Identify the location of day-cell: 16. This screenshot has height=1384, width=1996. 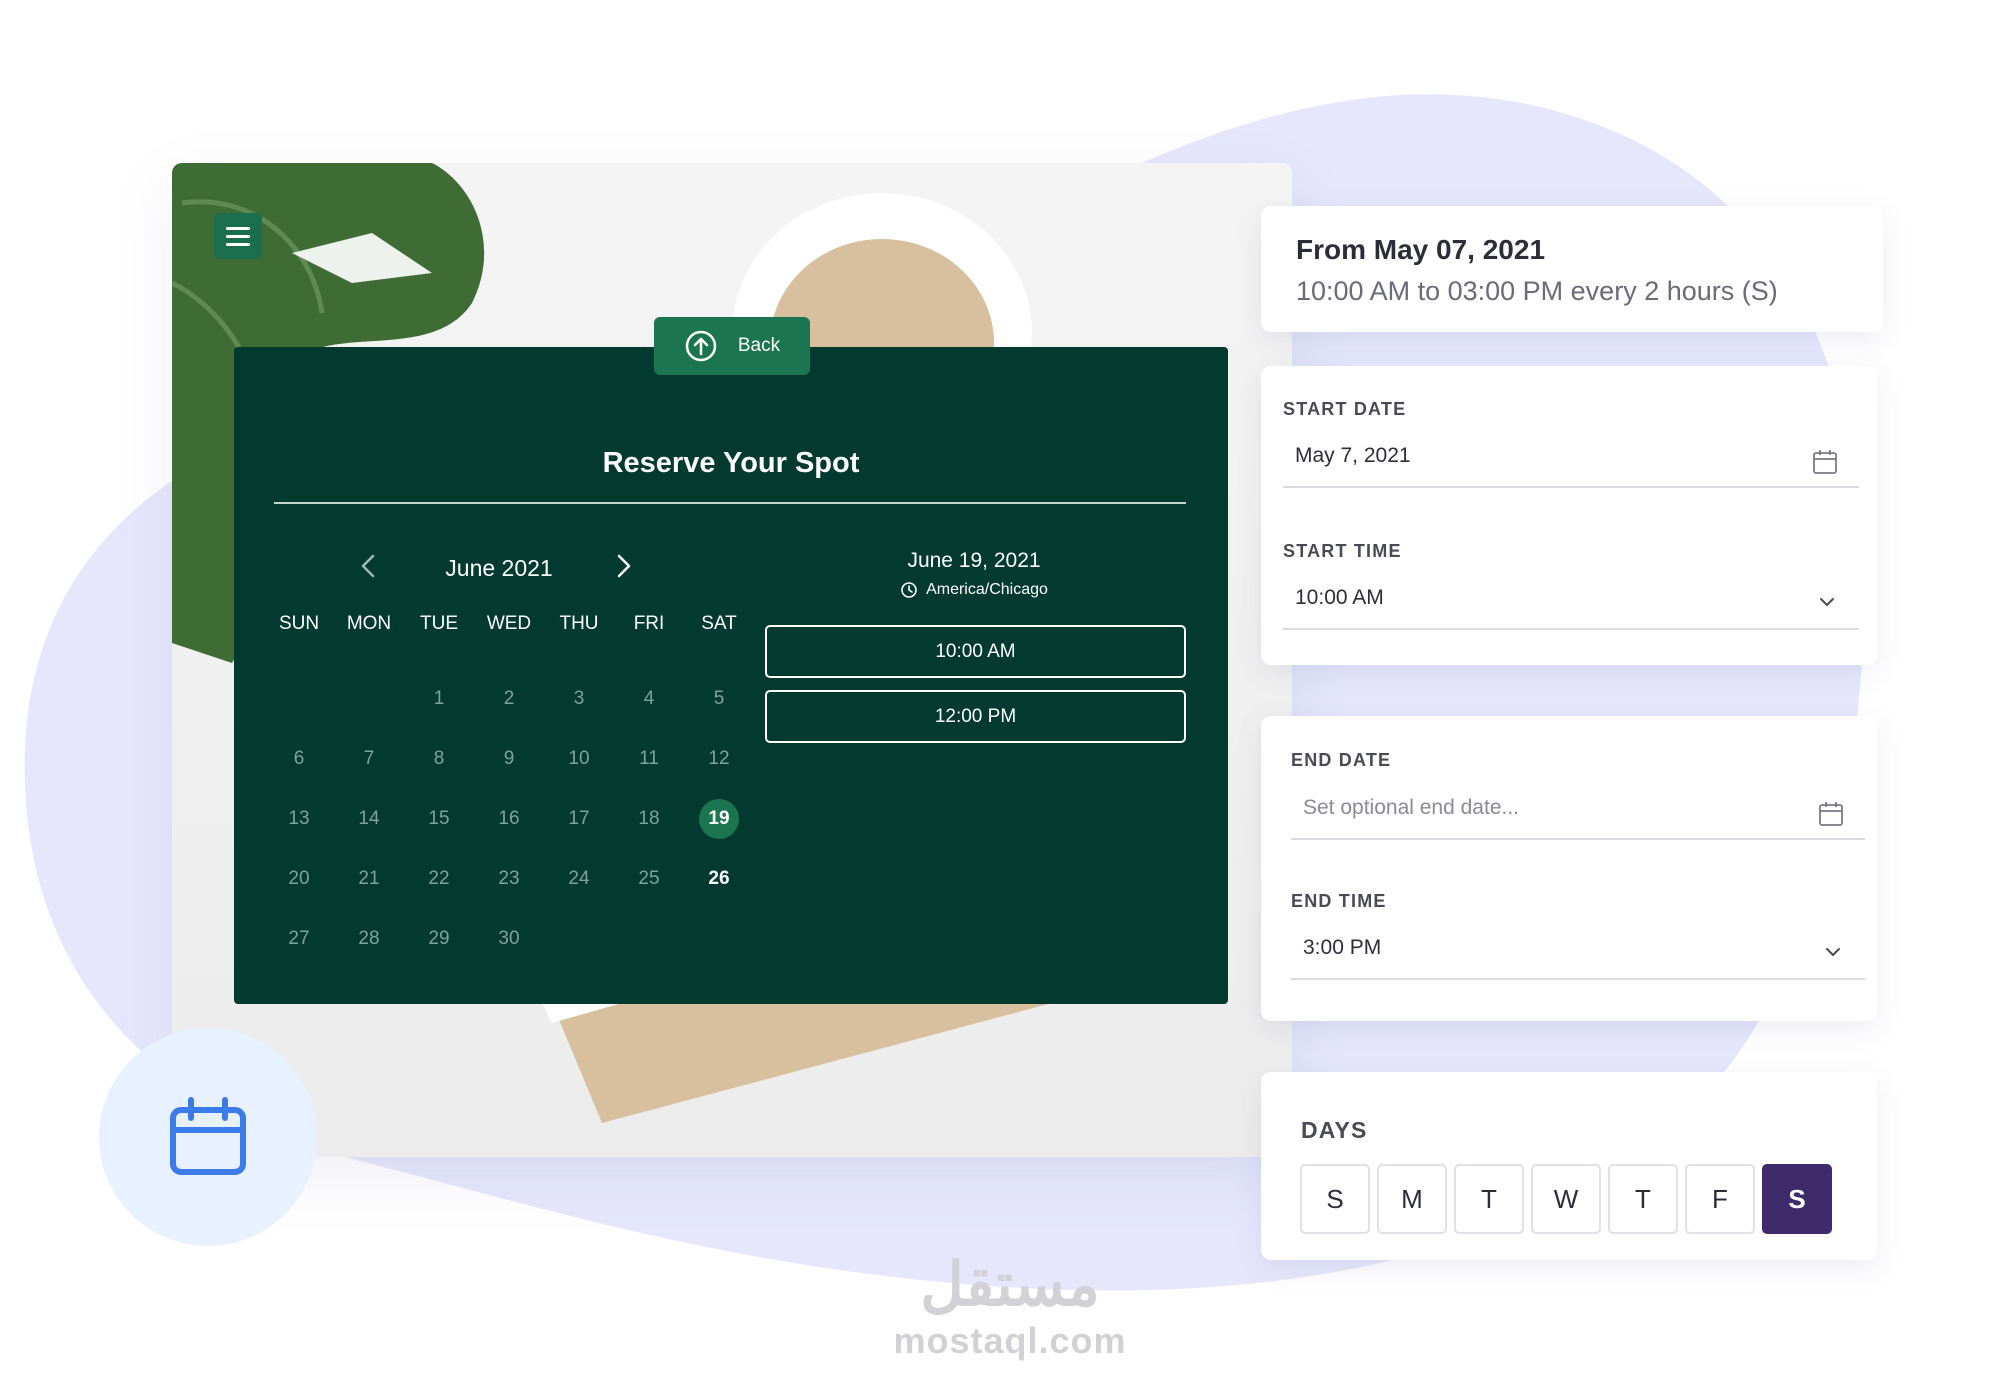
(509, 818).